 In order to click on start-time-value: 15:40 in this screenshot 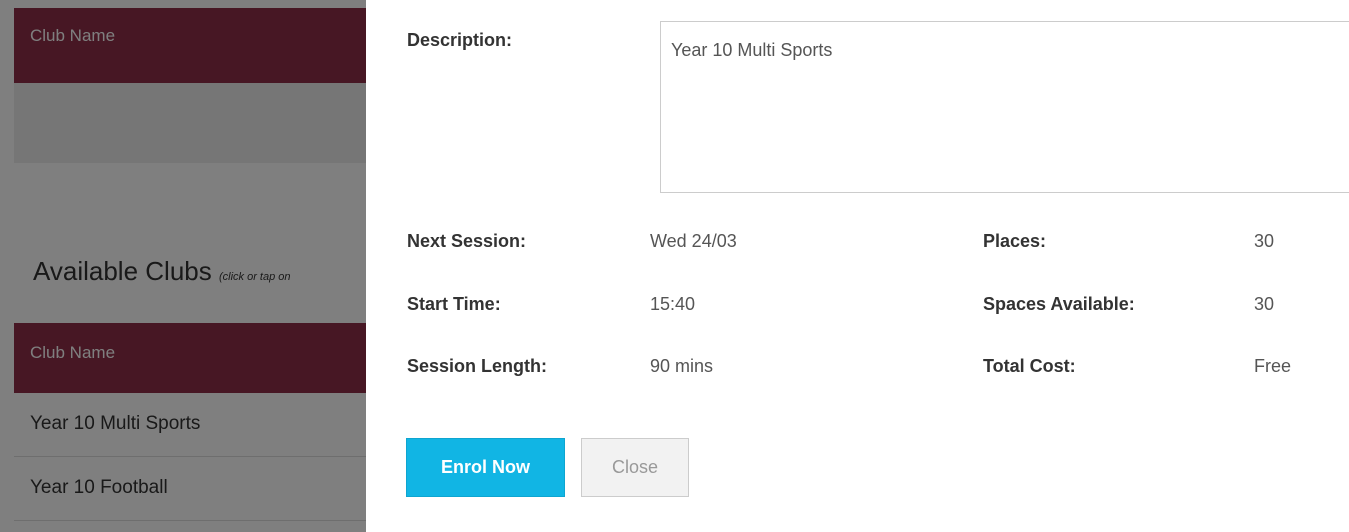, I will do `click(673, 304)`.